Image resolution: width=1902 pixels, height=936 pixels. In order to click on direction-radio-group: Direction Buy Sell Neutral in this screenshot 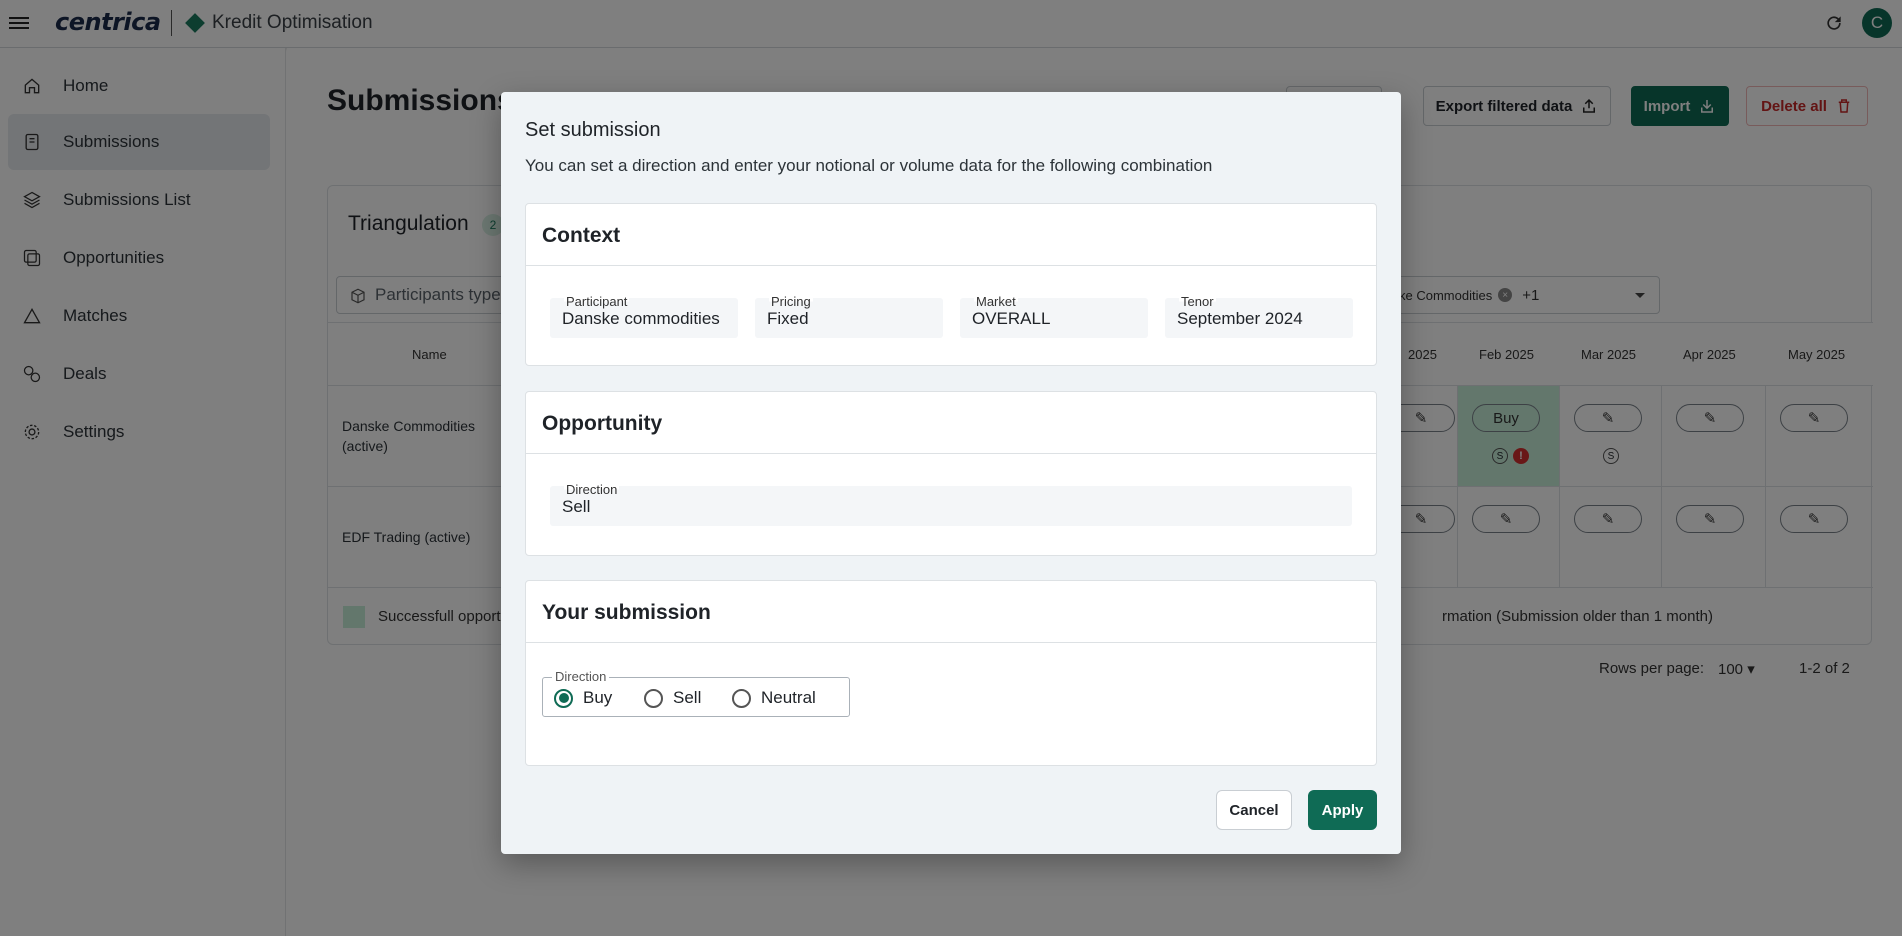, I will do `click(696, 693)`.